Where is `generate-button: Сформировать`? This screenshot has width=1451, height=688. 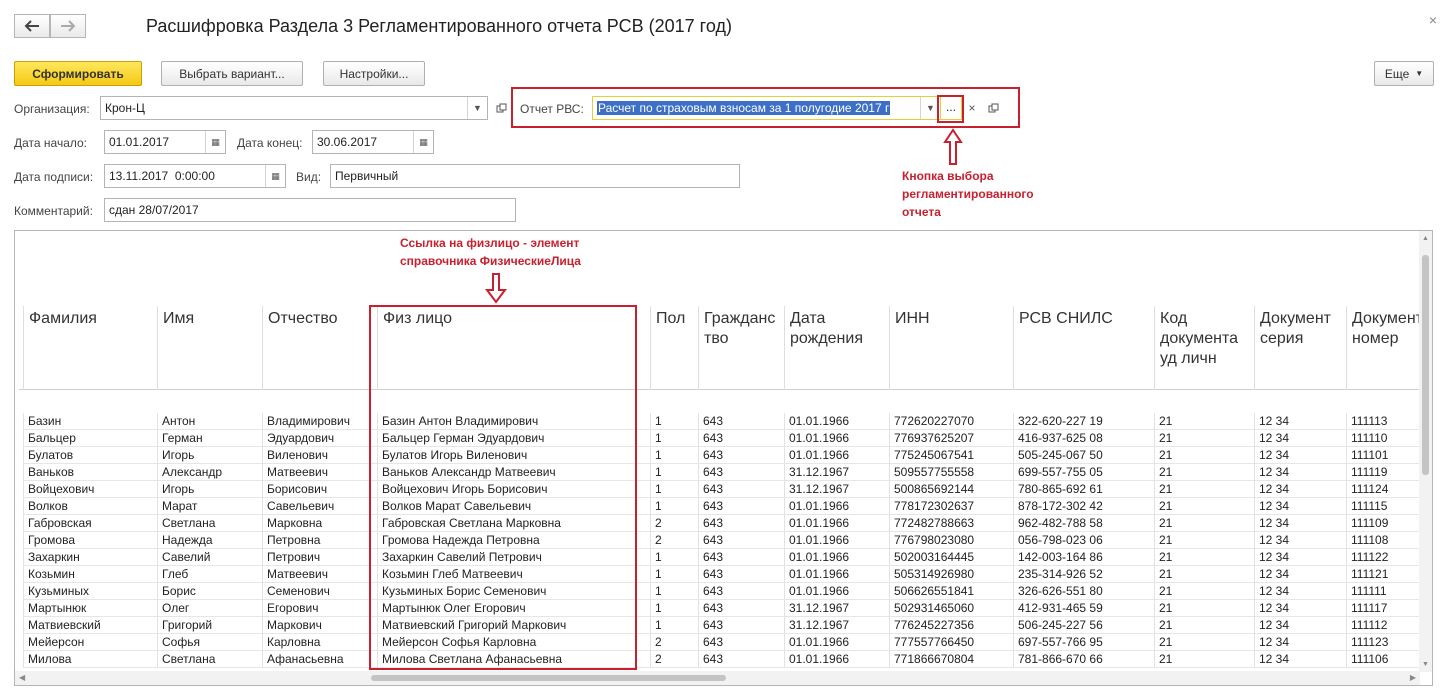
generate-button: Сформировать is located at coordinates (78, 73).